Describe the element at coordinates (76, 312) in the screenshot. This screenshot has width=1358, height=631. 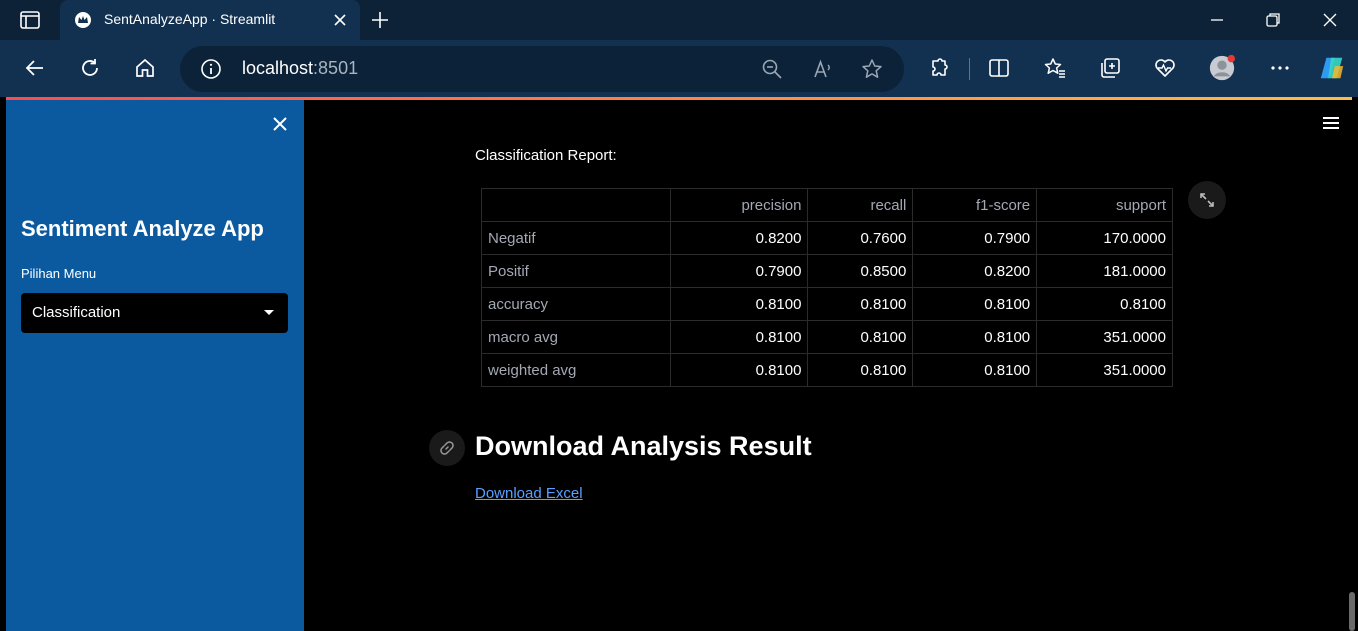
I see `menu-select-value: Classification` at that location.